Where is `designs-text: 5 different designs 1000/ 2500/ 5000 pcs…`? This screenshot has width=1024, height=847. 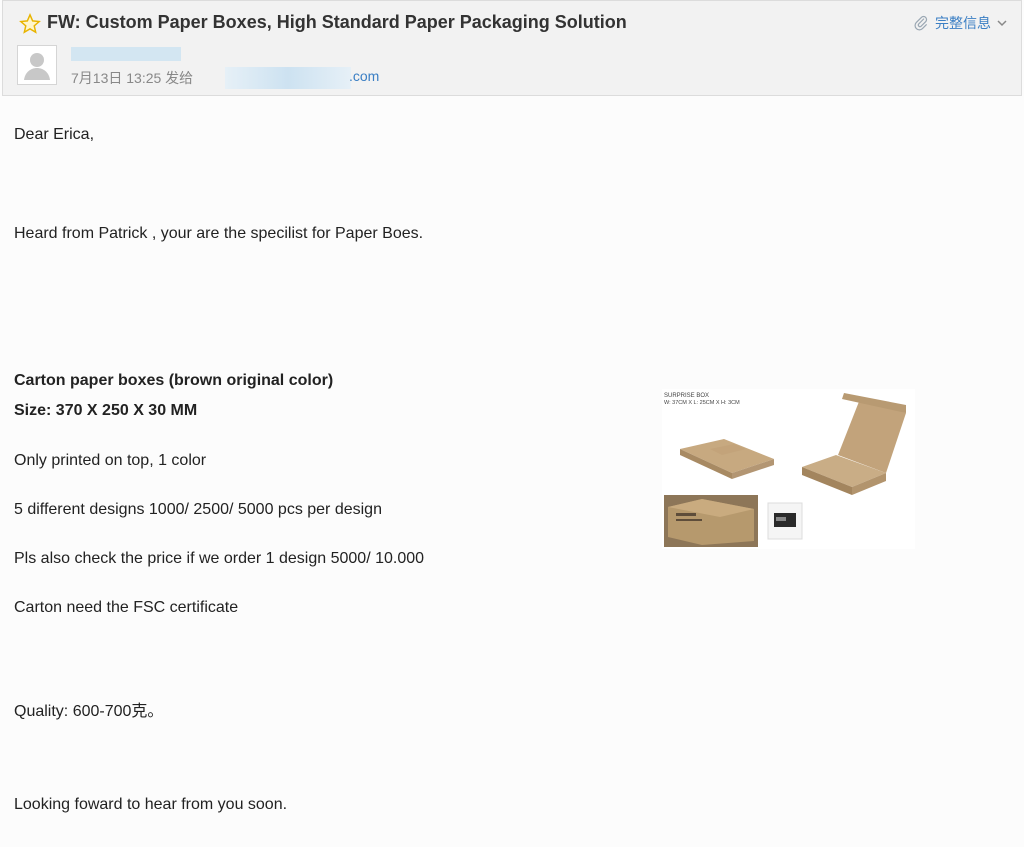 designs-text: 5 different designs 1000/ 2500/ 5000 pcs… is located at coordinates (198, 509).